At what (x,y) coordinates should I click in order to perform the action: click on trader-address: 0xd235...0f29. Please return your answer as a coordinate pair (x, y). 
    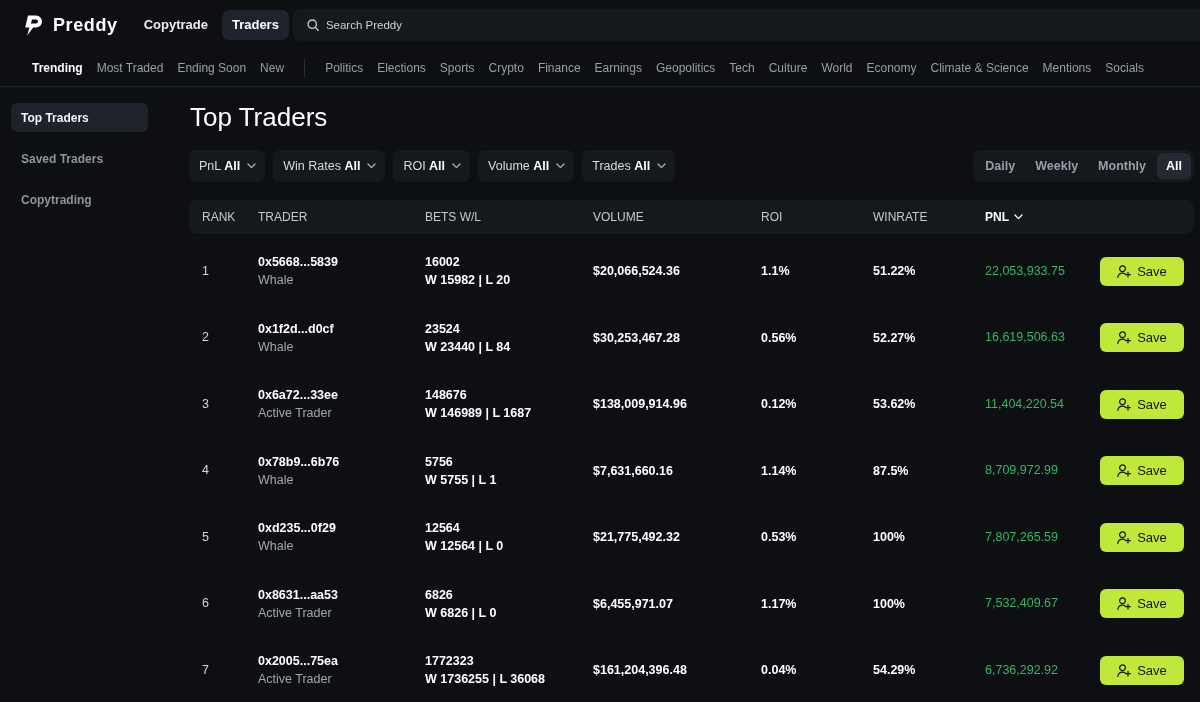
    Looking at the image, I should click on (297, 529).